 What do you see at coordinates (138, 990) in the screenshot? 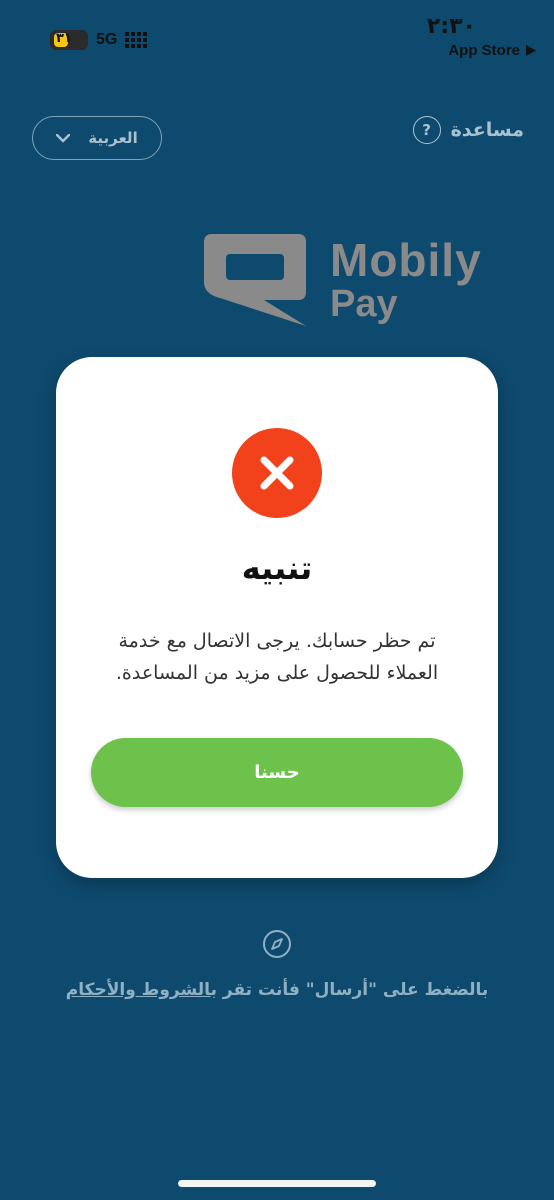
I see `terms-link: الشروط والأحكام` at bounding box center [138, 990].